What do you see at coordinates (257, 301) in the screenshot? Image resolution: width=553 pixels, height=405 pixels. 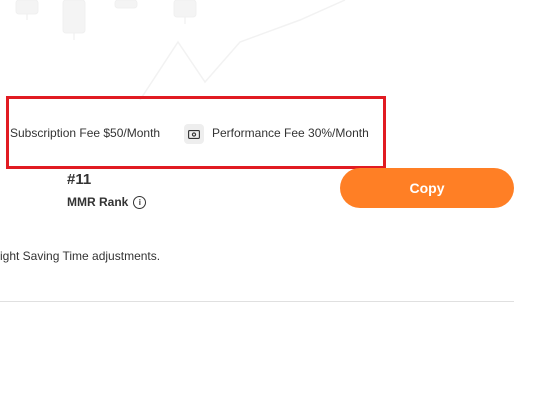 I see `divider` at bounding box center [257, 301].